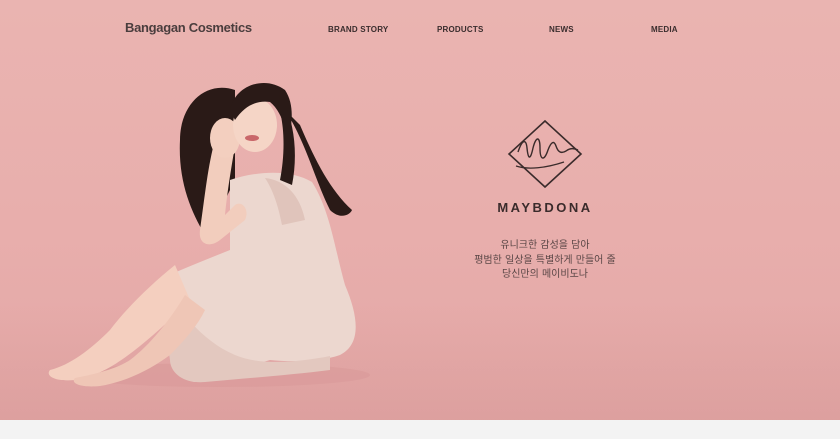 This screenshot has height=439, width=840. What do you see at coordinates (358, 29) in the screenshot?
I see `nav-brand-story: BRAND STORY` at bounding box center [358, 29].